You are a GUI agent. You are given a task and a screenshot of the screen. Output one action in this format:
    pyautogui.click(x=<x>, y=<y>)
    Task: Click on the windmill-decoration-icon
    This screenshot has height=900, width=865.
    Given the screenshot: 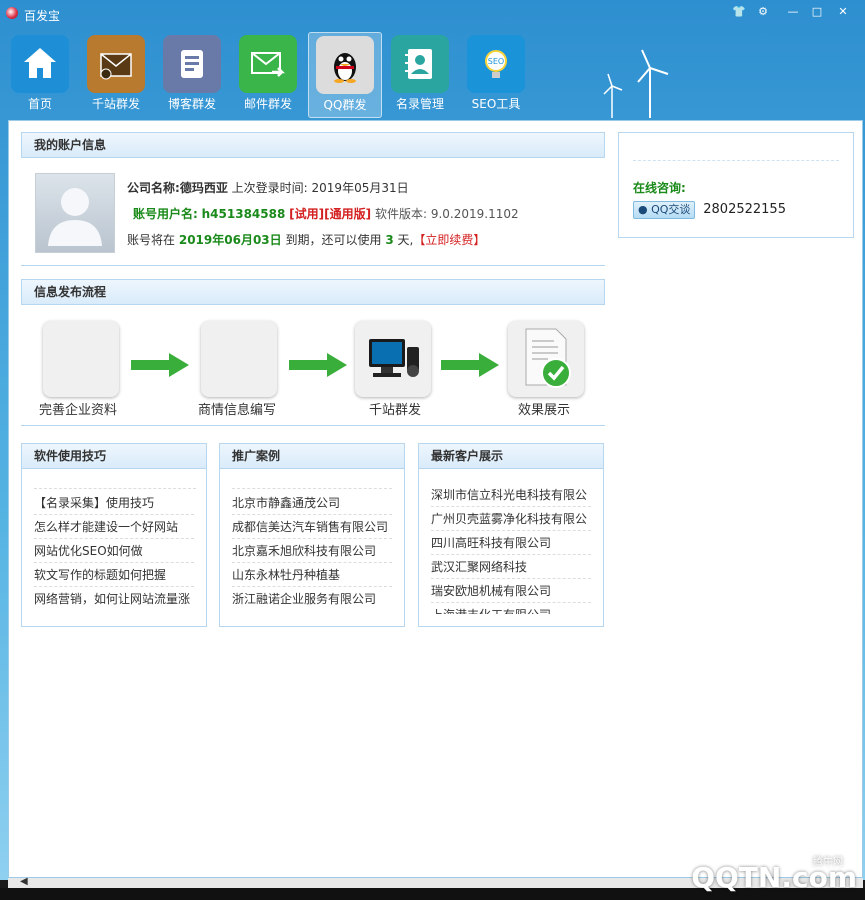 What is the action you would take?
    pyautogui.click(x=636, y=83)
    